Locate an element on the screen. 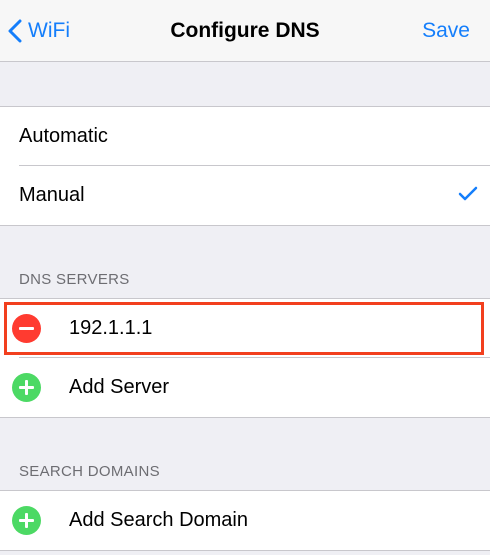 This screenshot has width=490, height=555. search-domains-header: SEARCH DOMAINS is located at coordinates (89, 471).